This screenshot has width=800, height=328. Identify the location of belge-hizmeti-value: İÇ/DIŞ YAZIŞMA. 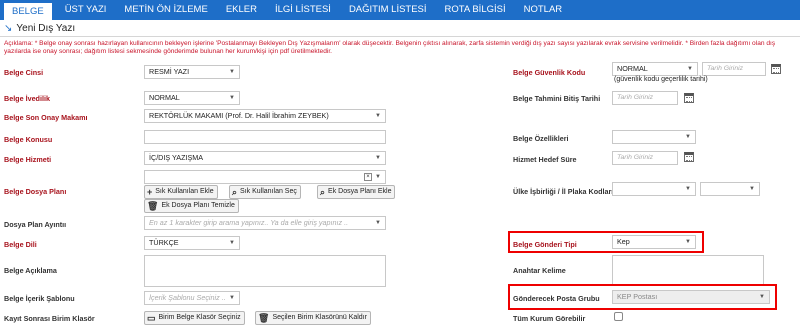
(176, 157).